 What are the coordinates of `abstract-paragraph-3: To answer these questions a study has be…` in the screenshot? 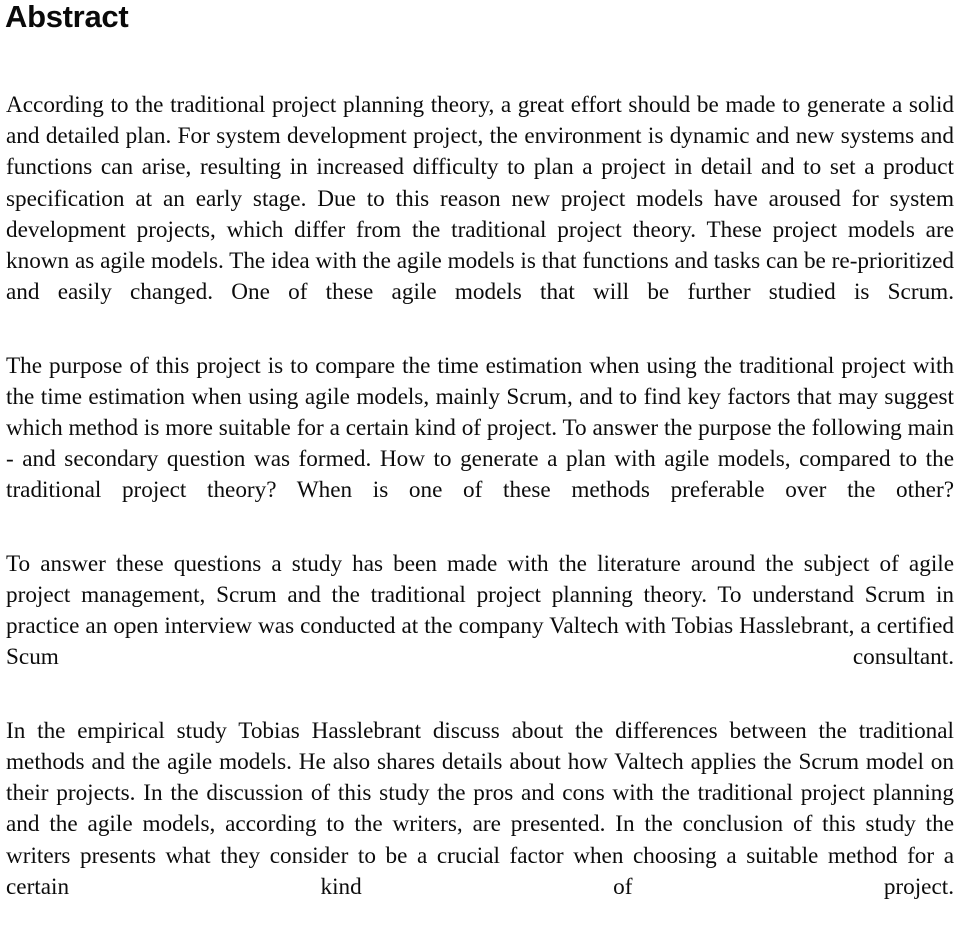 It's located at (480, 610).